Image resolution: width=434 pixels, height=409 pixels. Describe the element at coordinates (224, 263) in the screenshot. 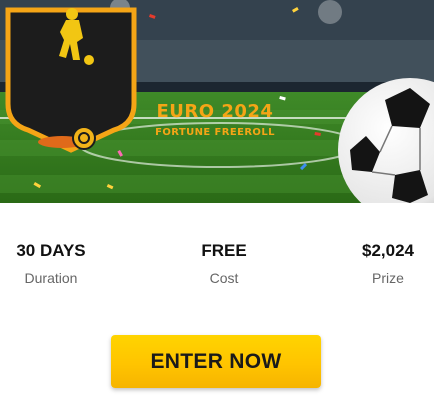

I see `stat-cost: FREE Cost` at that location.